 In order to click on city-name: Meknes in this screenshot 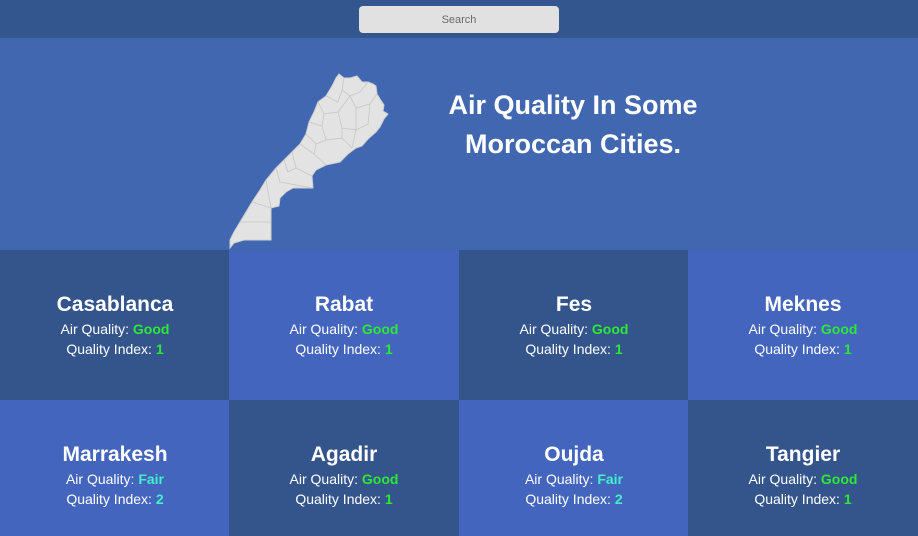, I will do `click(803, 304)`.